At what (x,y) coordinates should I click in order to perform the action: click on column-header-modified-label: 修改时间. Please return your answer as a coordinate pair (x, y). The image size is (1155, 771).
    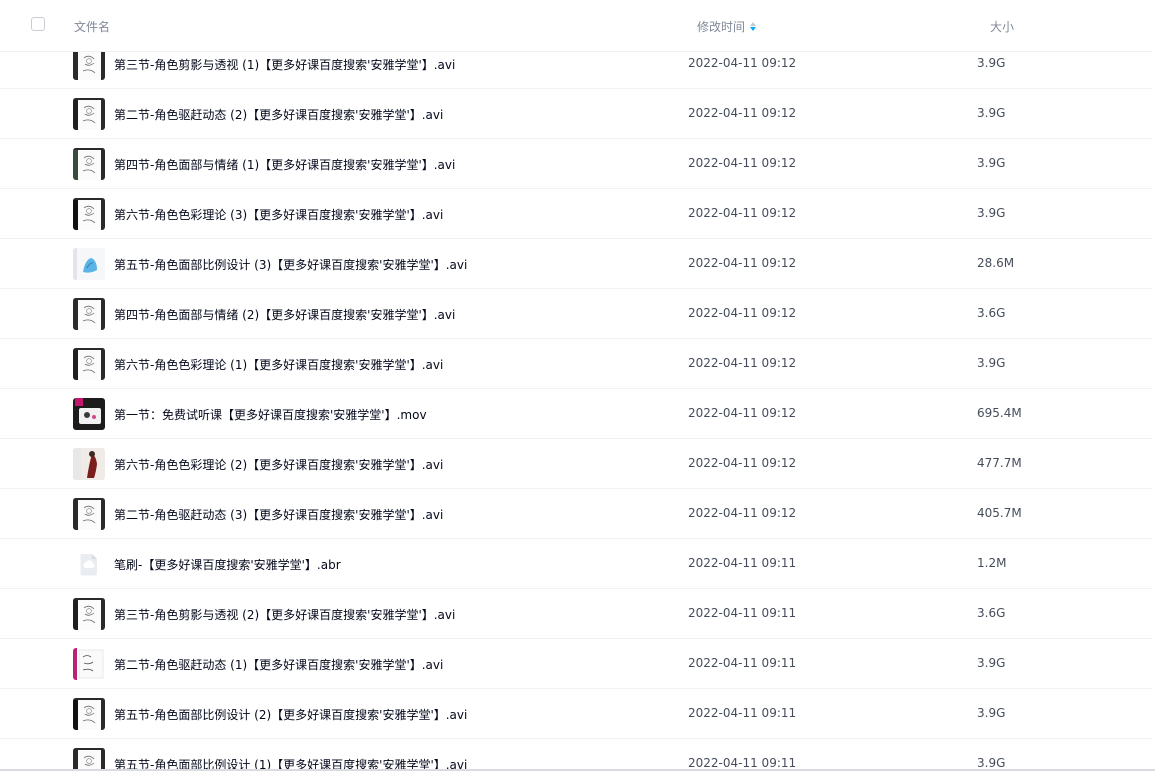
    Looking at the image, I should click on (721, 27).